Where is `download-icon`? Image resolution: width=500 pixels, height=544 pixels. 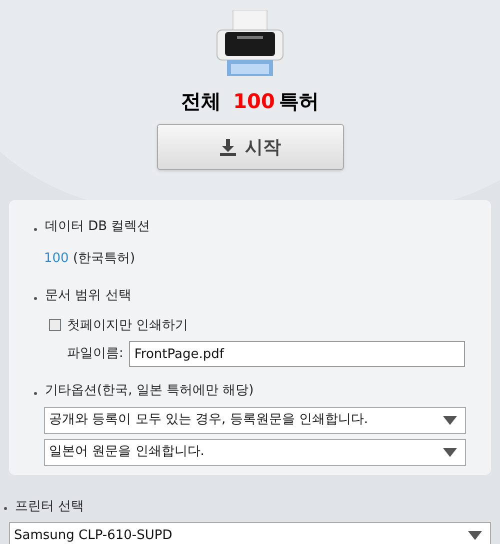
download-icon is located at coordinates (228, 147).